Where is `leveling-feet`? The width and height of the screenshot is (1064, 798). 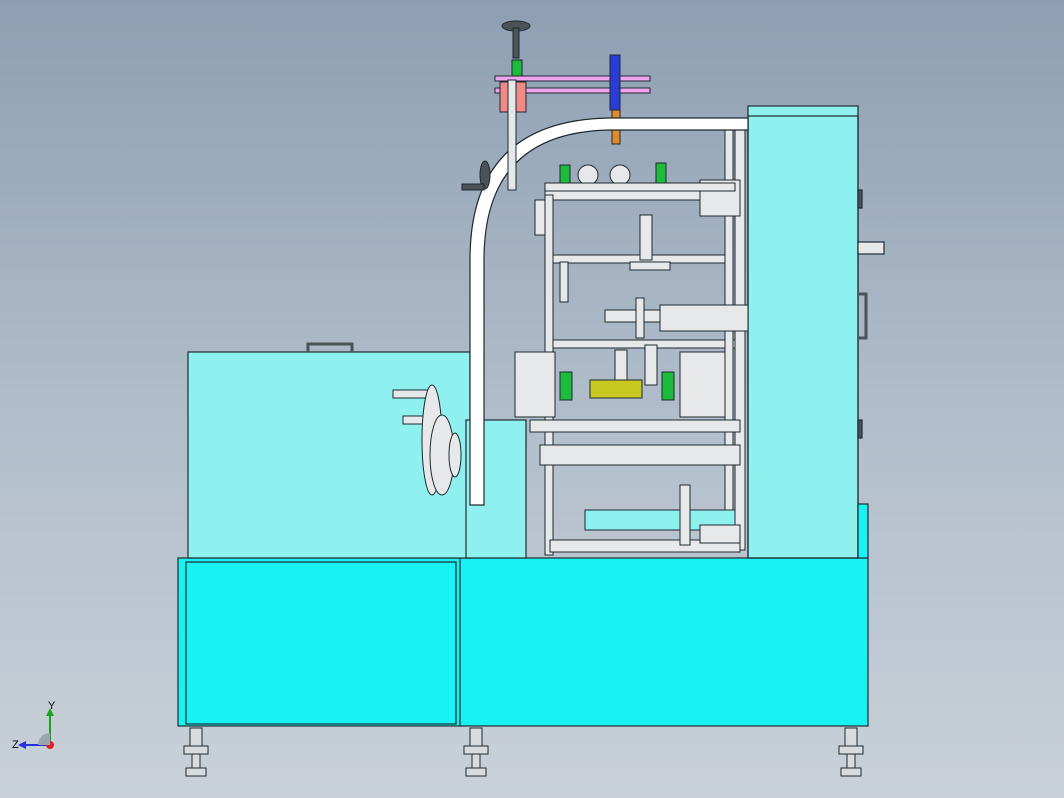
leveling-feet is located at coordinates (523, 752).